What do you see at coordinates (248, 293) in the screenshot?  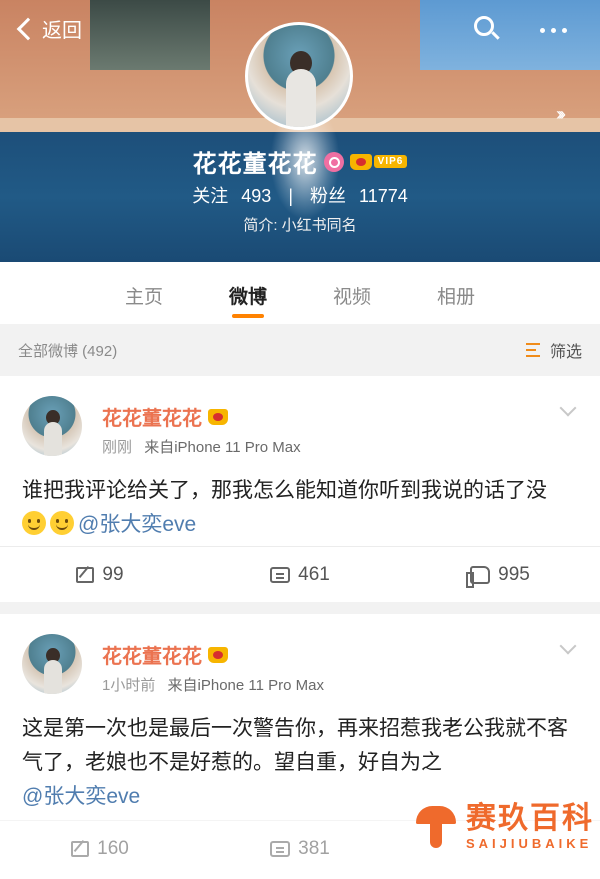 I see `tab-weibo: 微博` at bounding box center [248, 293].